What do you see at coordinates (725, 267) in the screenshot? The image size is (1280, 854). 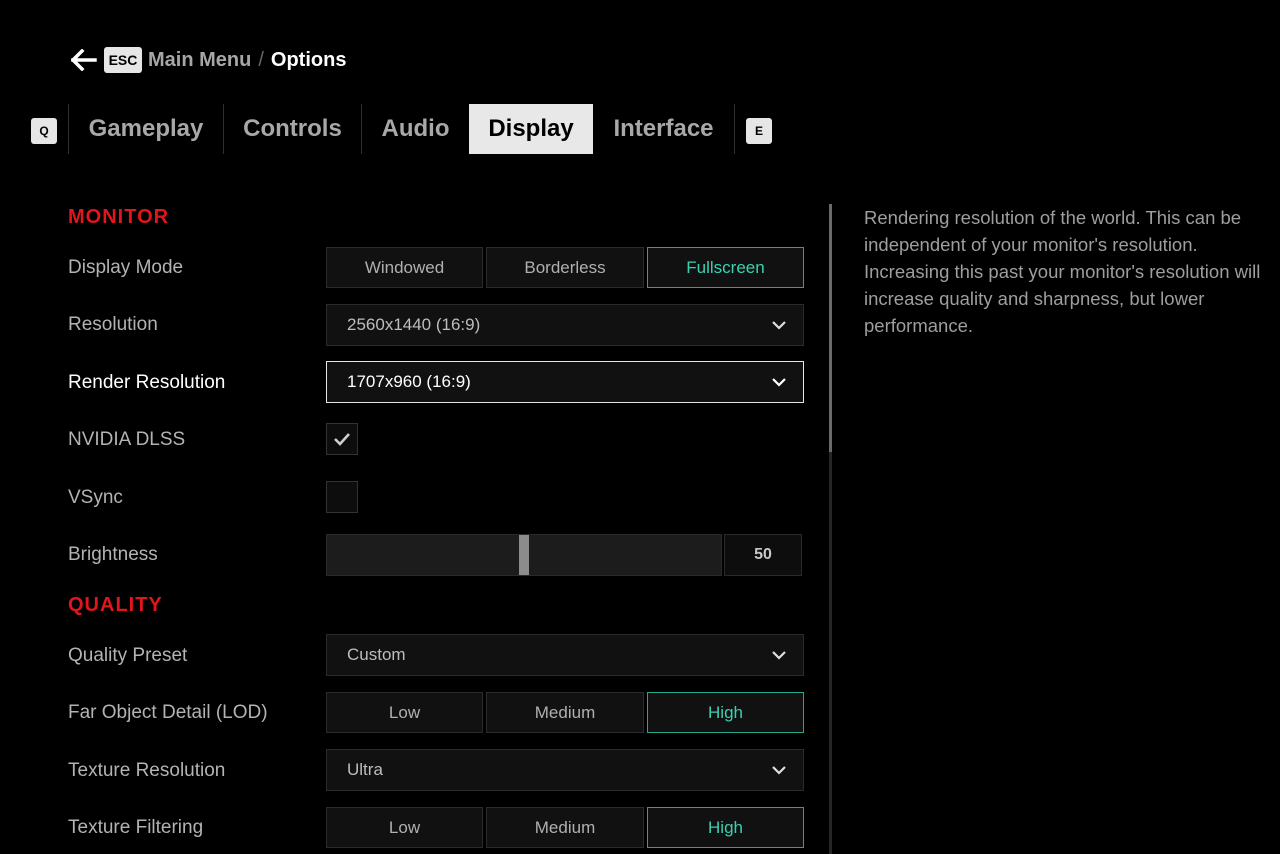 I see `display-mode-fullscreen: Fullscreen` at bounding box center [725, 267].